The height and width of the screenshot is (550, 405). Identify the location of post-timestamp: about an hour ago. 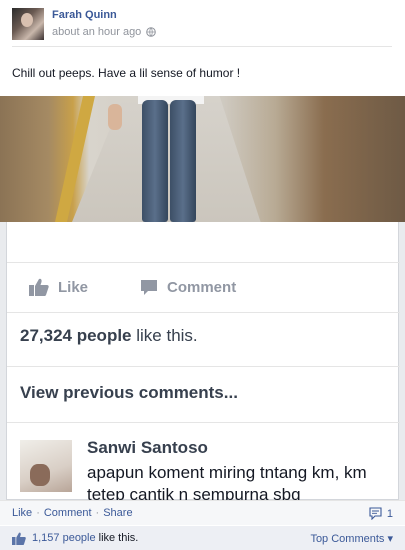
(96, 32).